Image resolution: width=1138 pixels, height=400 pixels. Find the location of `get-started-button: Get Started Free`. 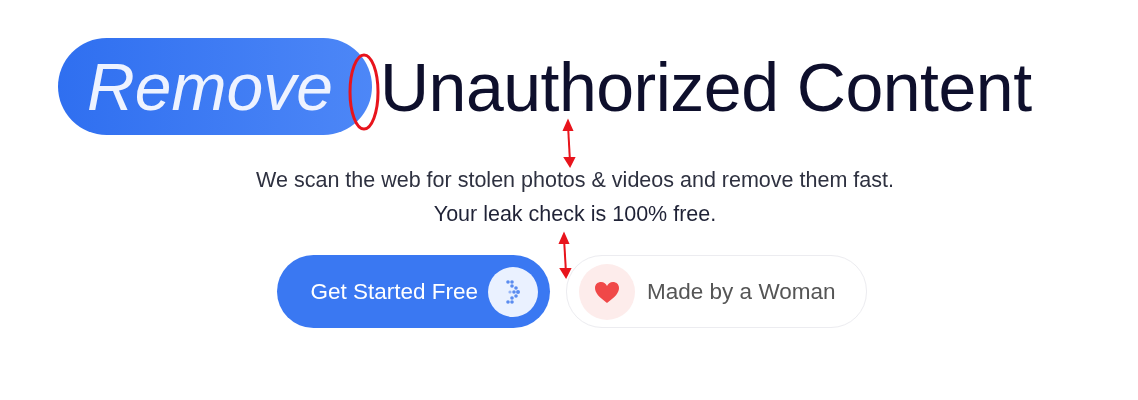

get-started-button: Get Started Free is located at coordinates (414, 291).